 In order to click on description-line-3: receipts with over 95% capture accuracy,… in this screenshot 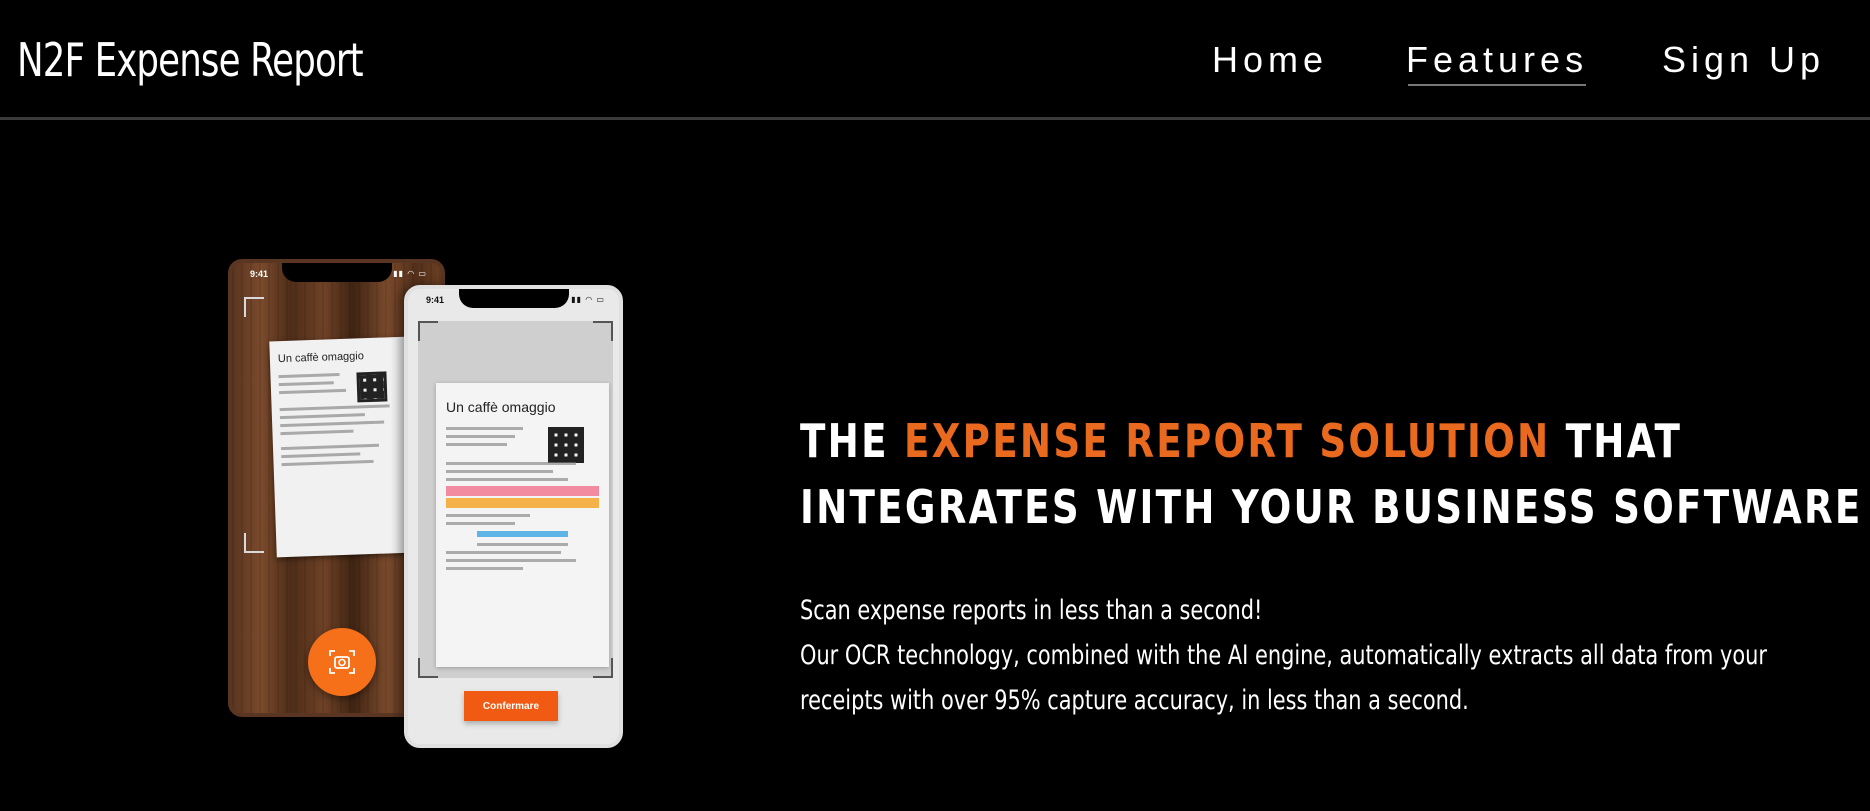, I will do `click(1134, 700)`.